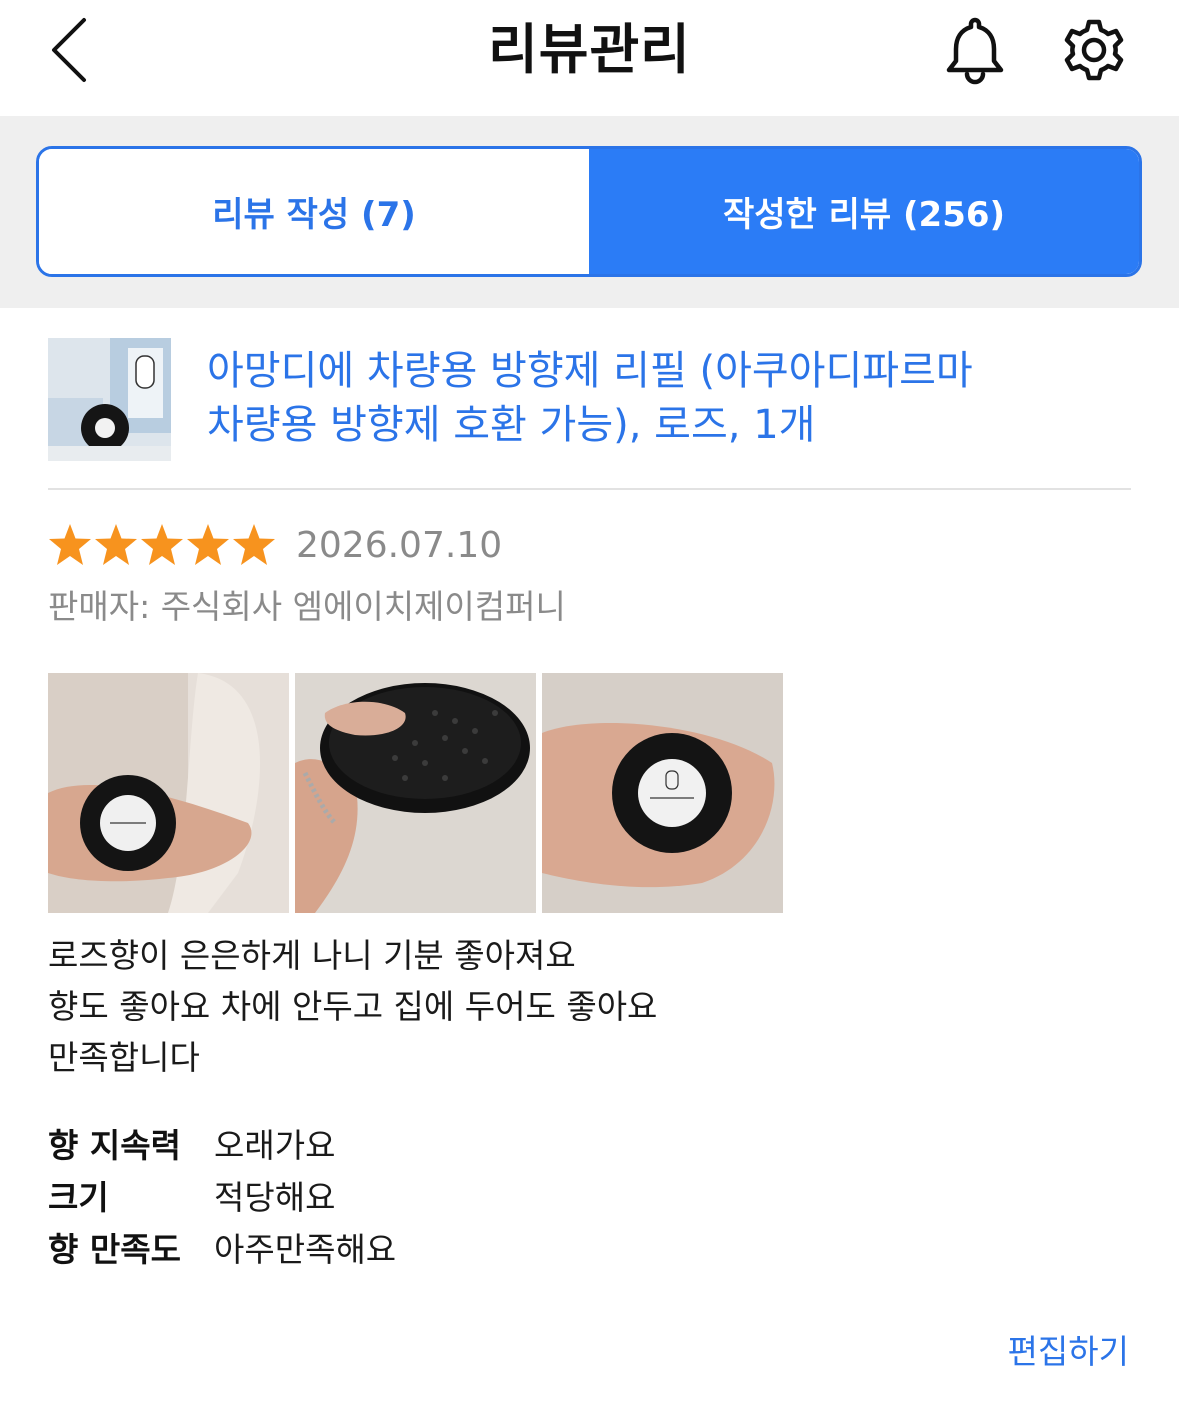 The image size is (1179, 1418). Describe the element at coordinates (1068, 1352) in the screenshot. I see `edit-review-button: 편집하기` at that location.